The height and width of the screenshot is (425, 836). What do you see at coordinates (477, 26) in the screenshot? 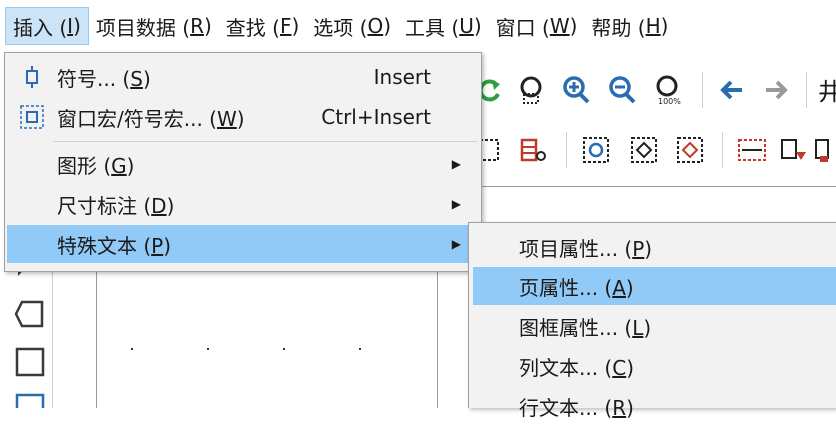
I see `menu-tools-end: )` at bounding box center [477, 26].